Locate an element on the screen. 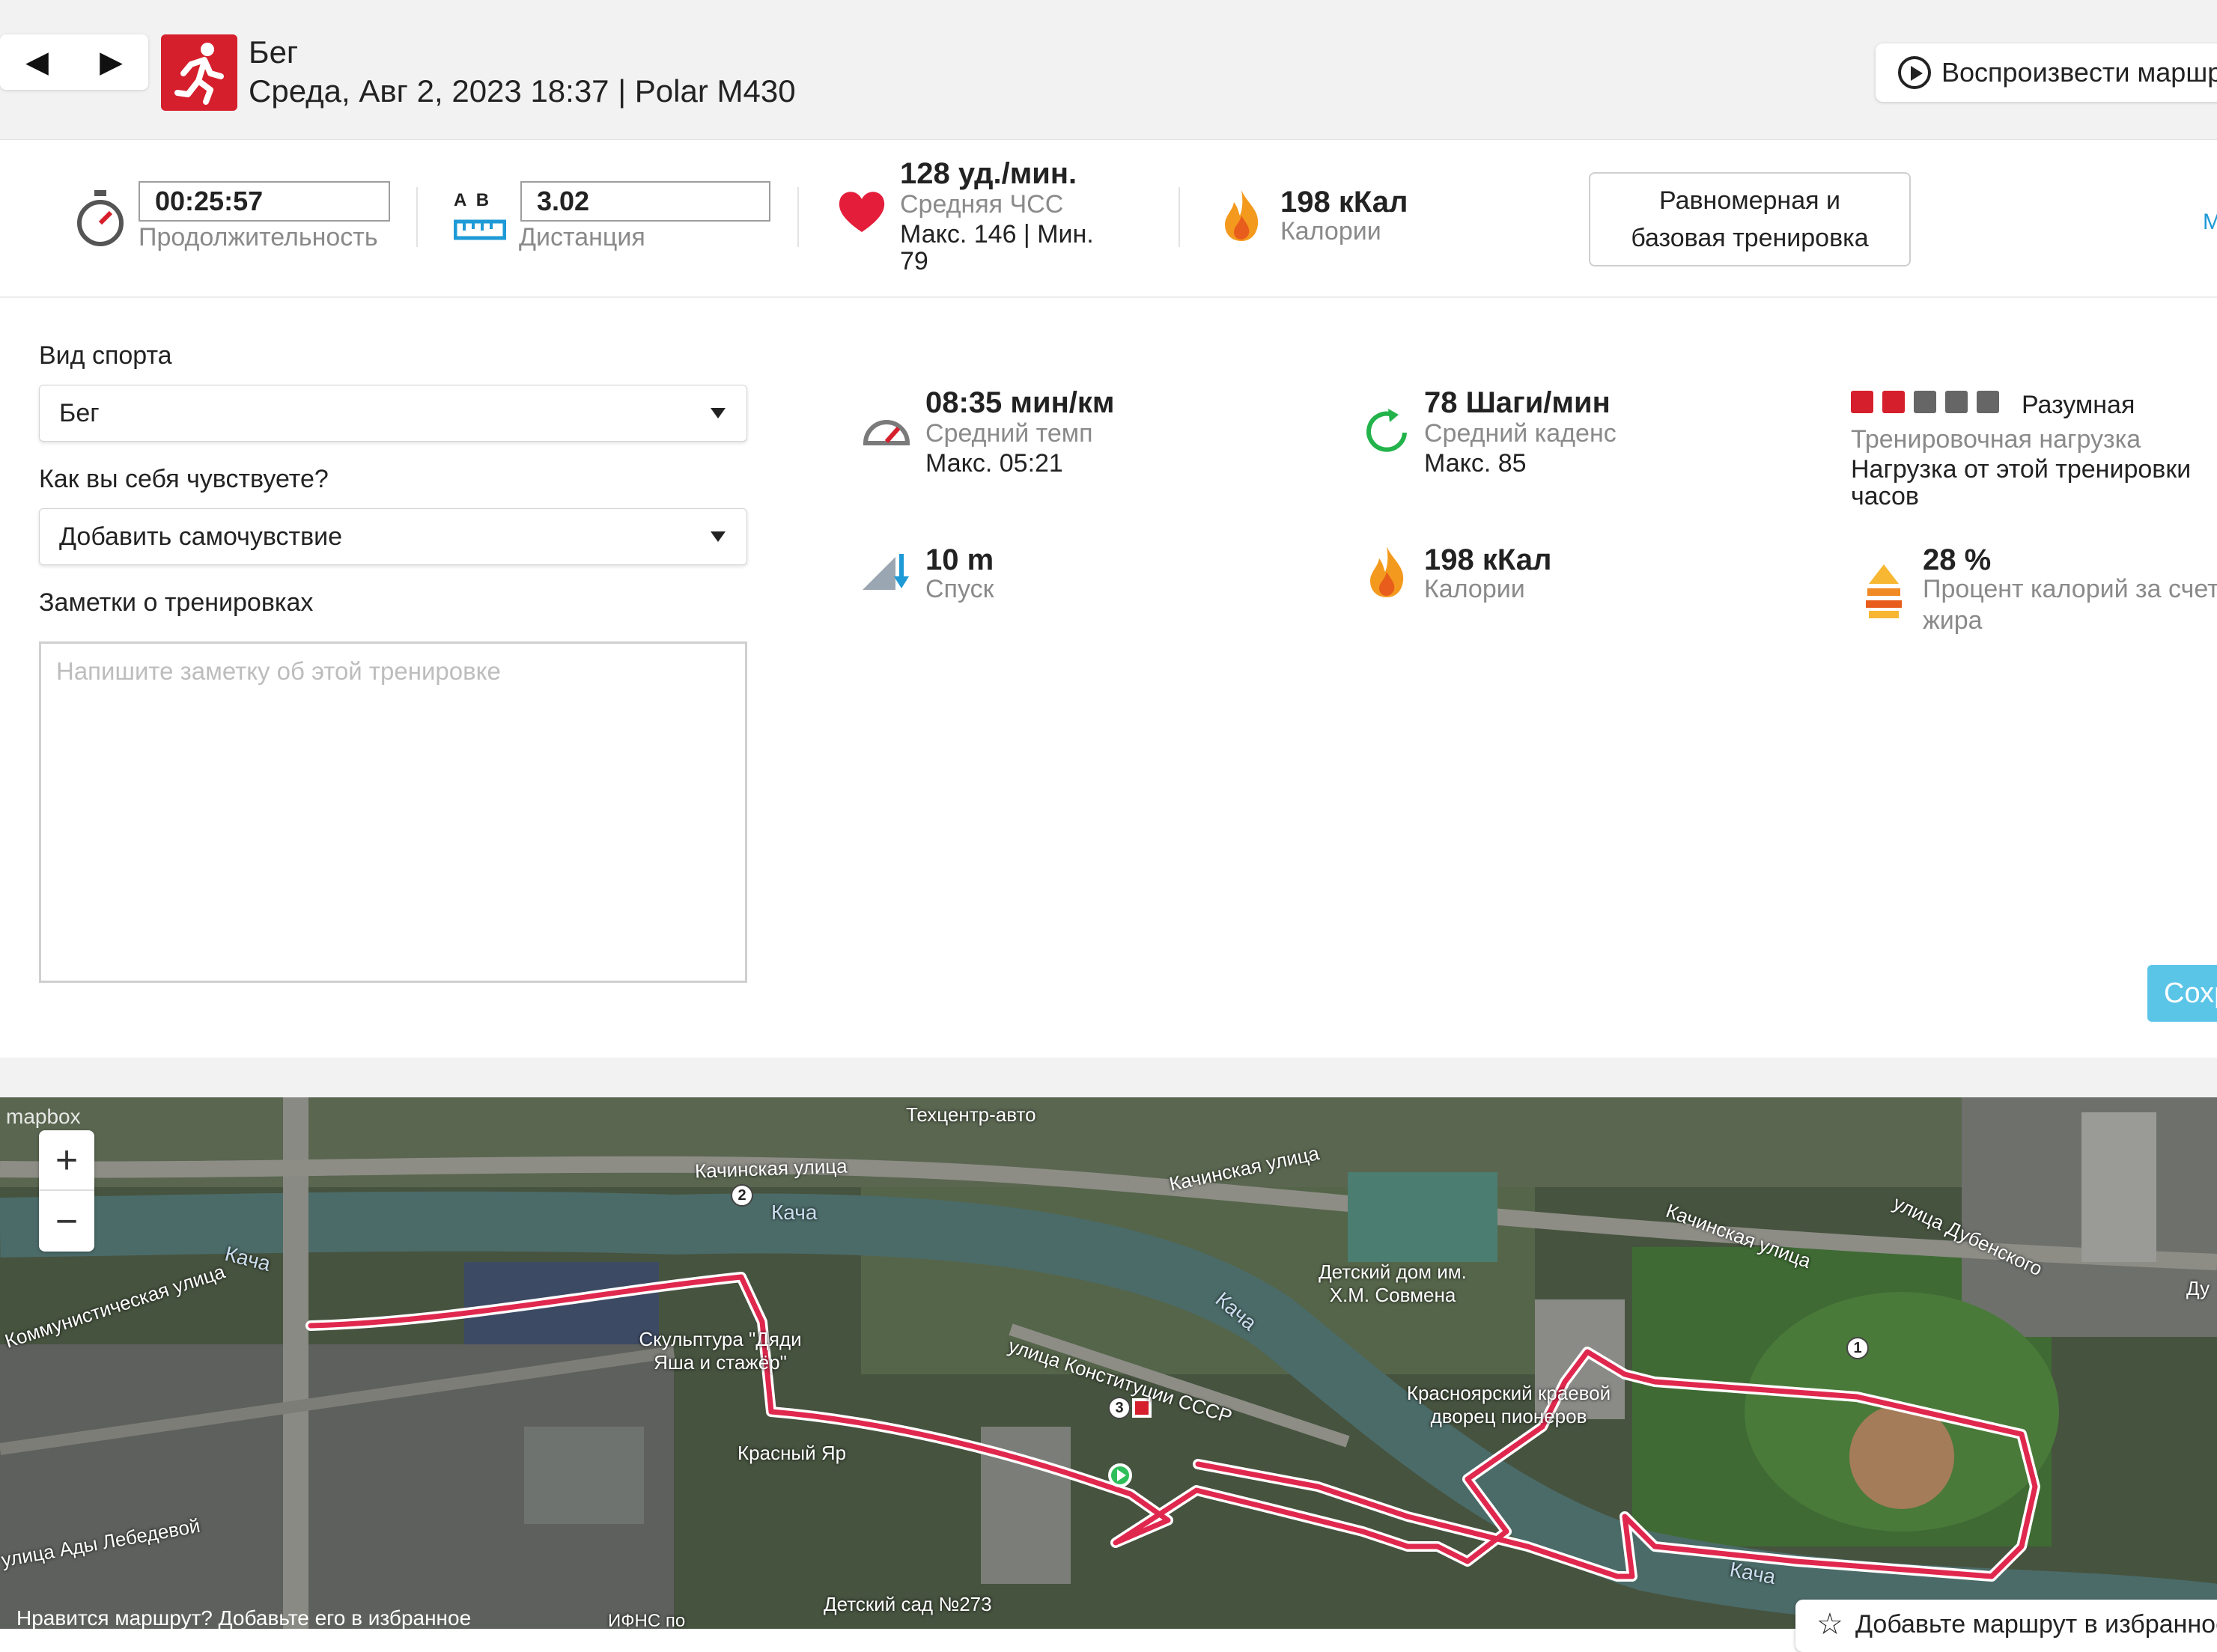 The image size is (2217, 1652). fat-percent-value: 28 % is located at coordinates (1958, 559).